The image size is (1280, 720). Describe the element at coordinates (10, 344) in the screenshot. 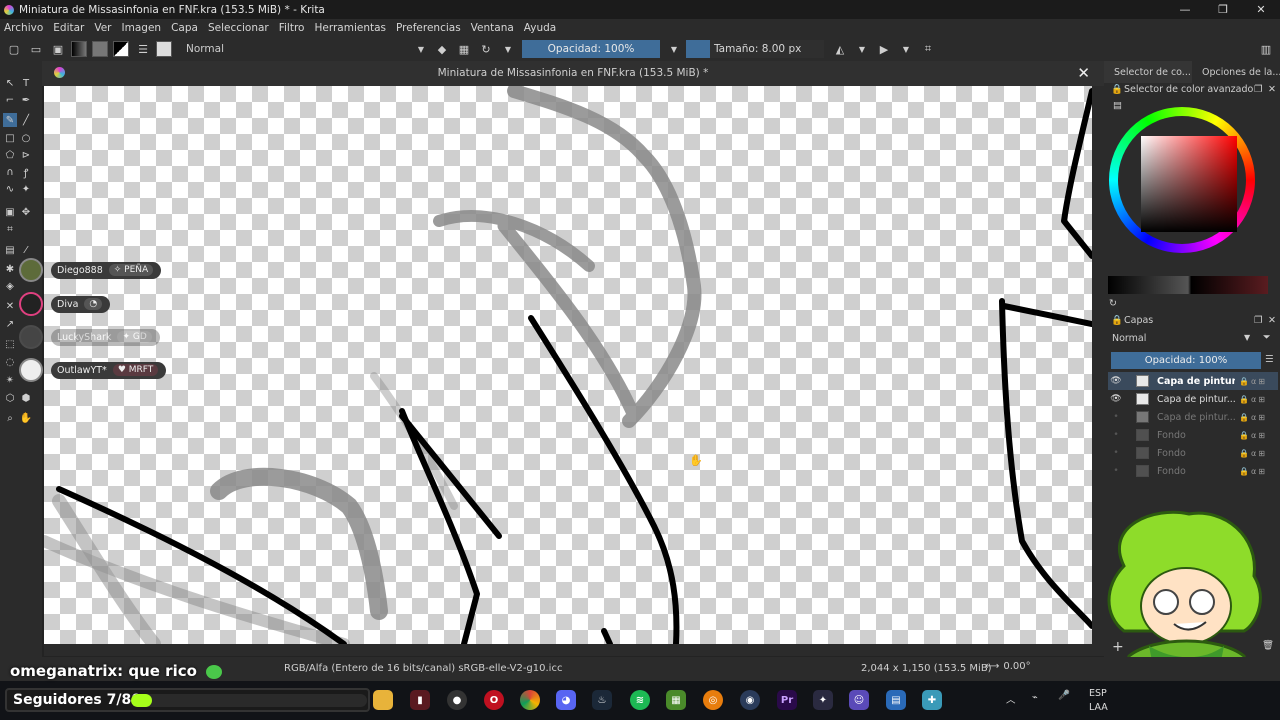

I see `rect-select-icon: ⬚` at that location.